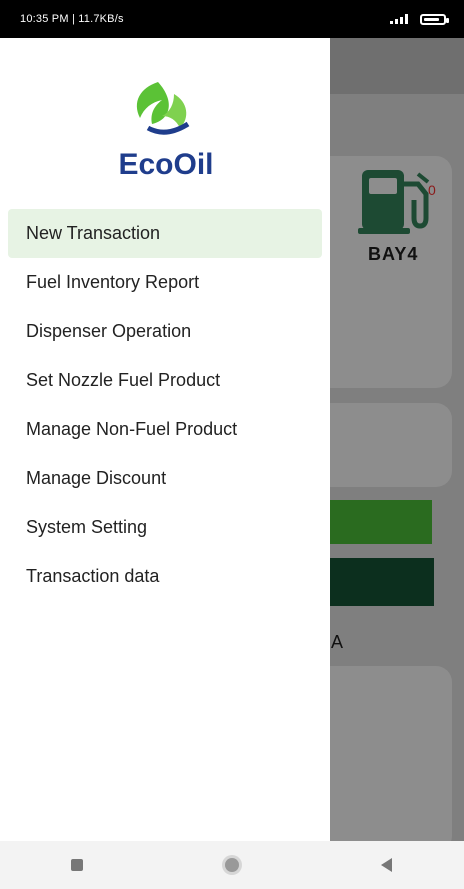 This screenshot has height=889, width=464. I want to click on system-nav-bar, so click(232, 865).